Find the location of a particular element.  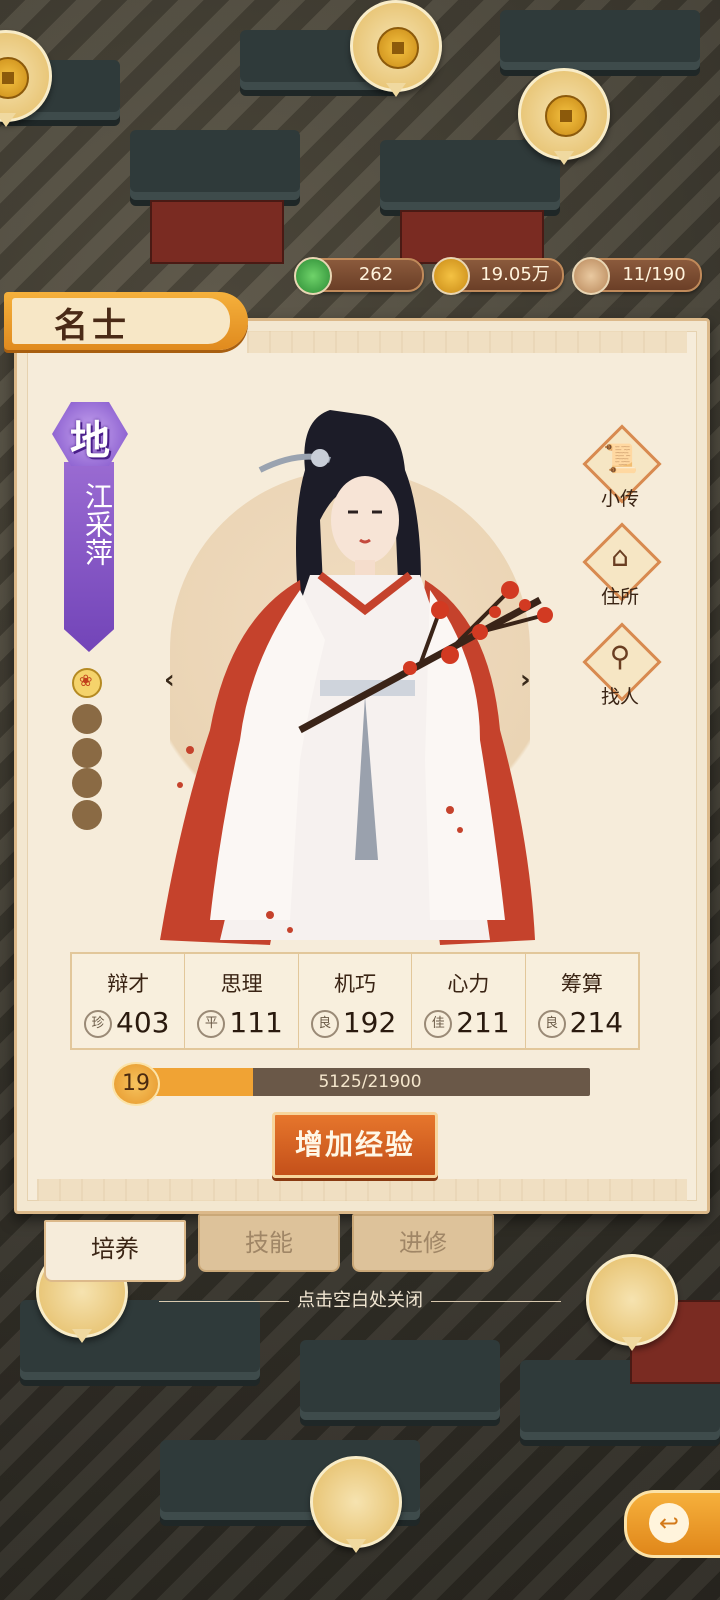

exp-text: 5125/21900 is located at coordinates (370, 1082).